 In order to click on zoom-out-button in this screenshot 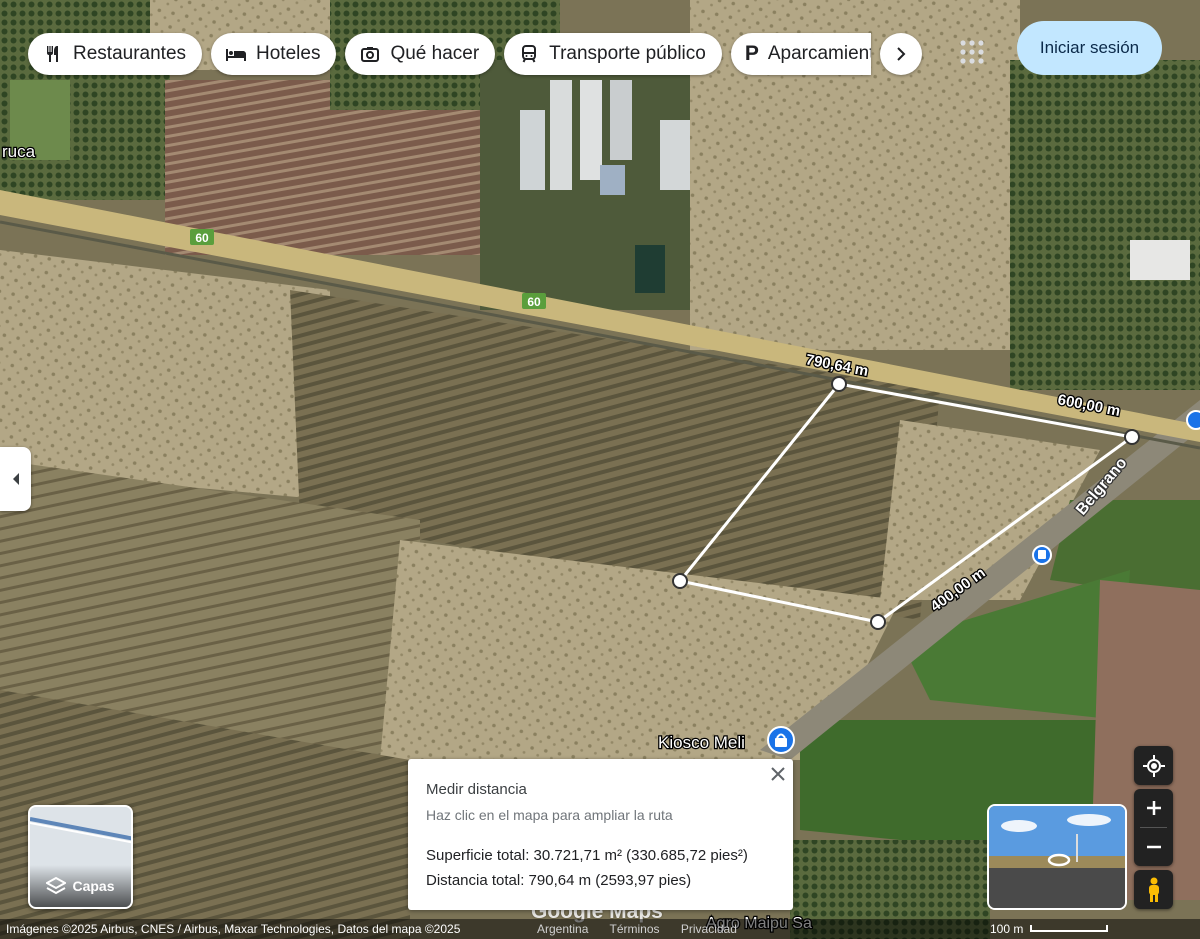, I will do `click(1153, 847)`.